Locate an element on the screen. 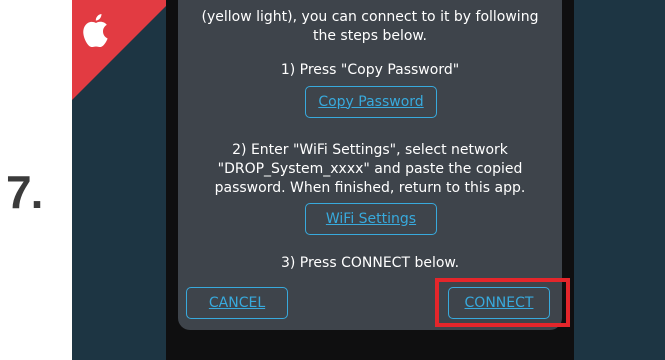  copy-password-button: Copy Password is located at coordinates (371, 102).